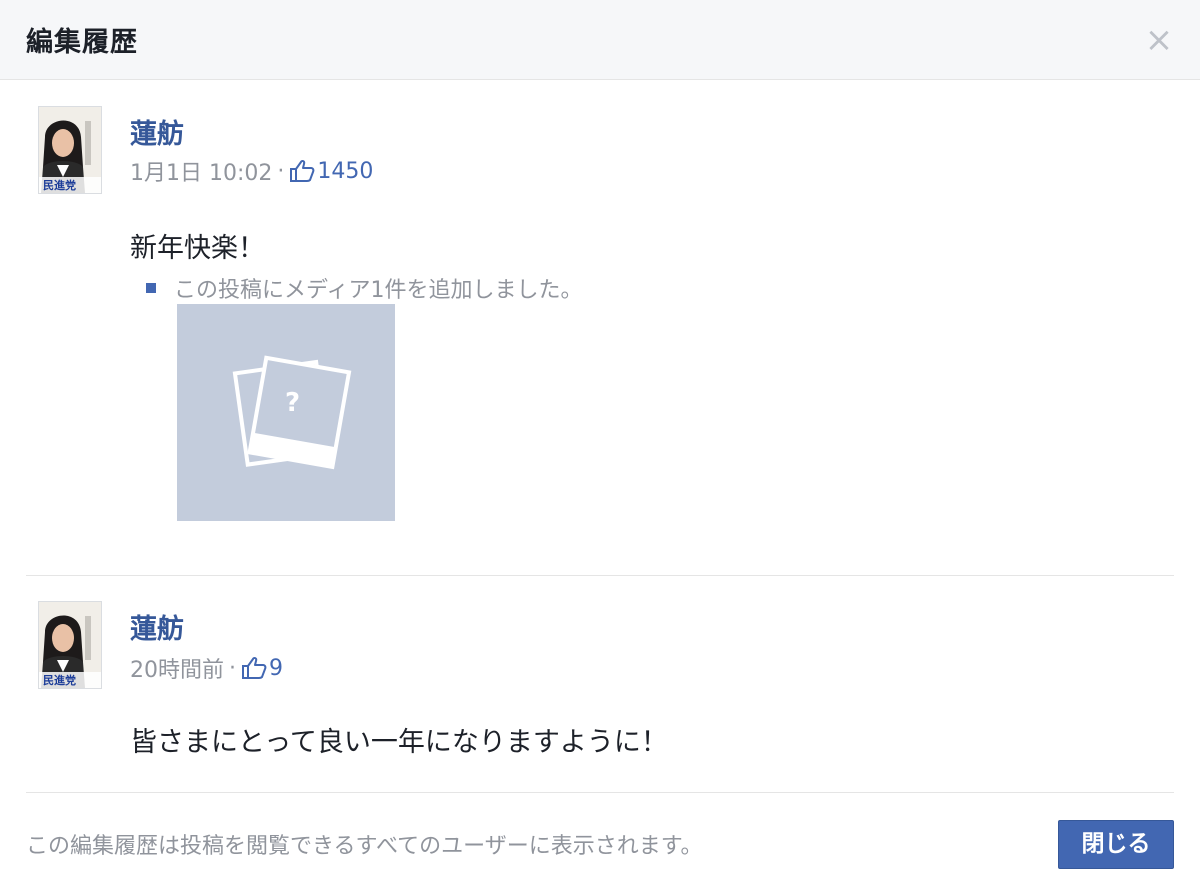  I want to click on media-placeholder-glyph: ?, so click(293, 403).